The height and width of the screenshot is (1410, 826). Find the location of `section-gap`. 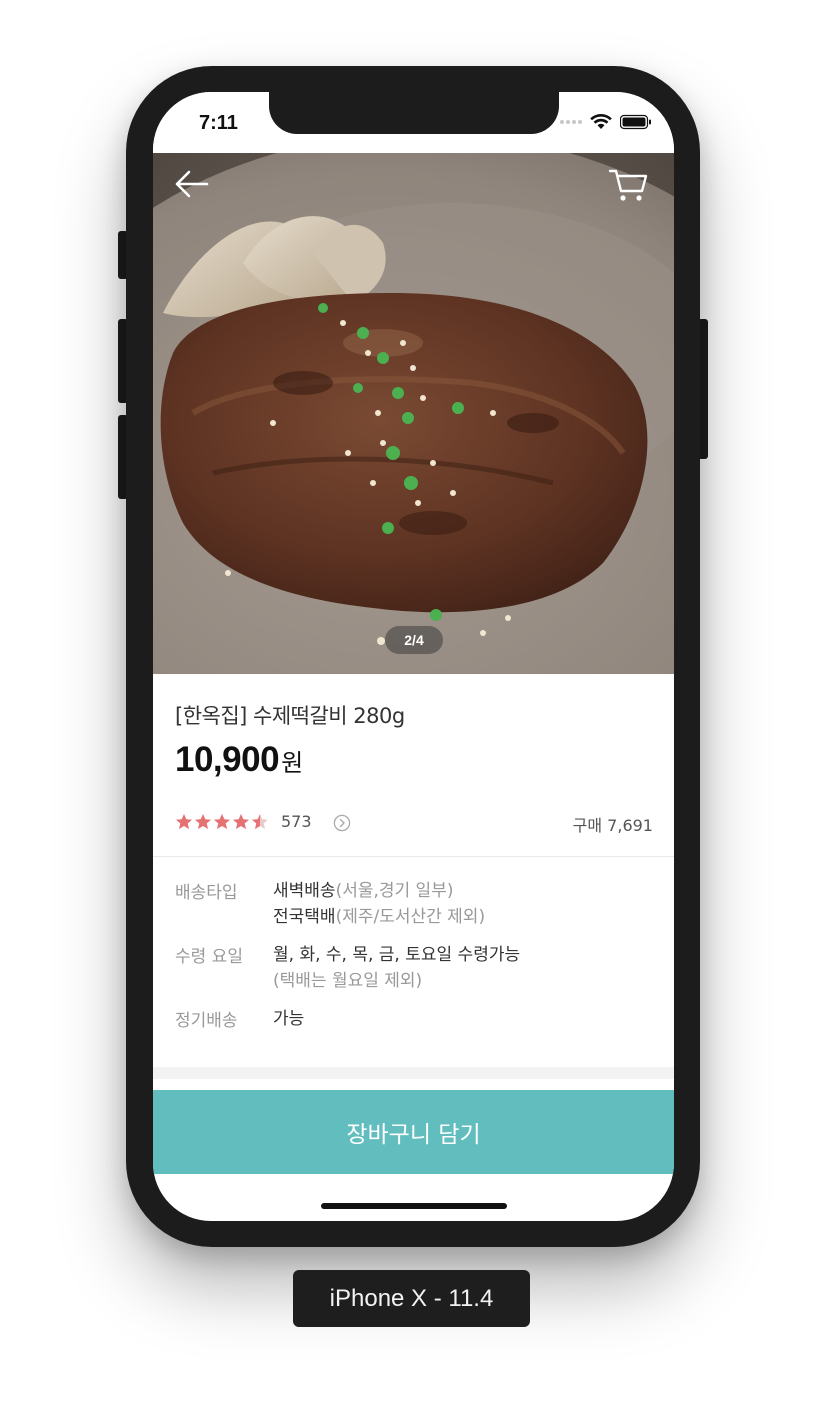

section-gap is located at coordinates (413, 1073).